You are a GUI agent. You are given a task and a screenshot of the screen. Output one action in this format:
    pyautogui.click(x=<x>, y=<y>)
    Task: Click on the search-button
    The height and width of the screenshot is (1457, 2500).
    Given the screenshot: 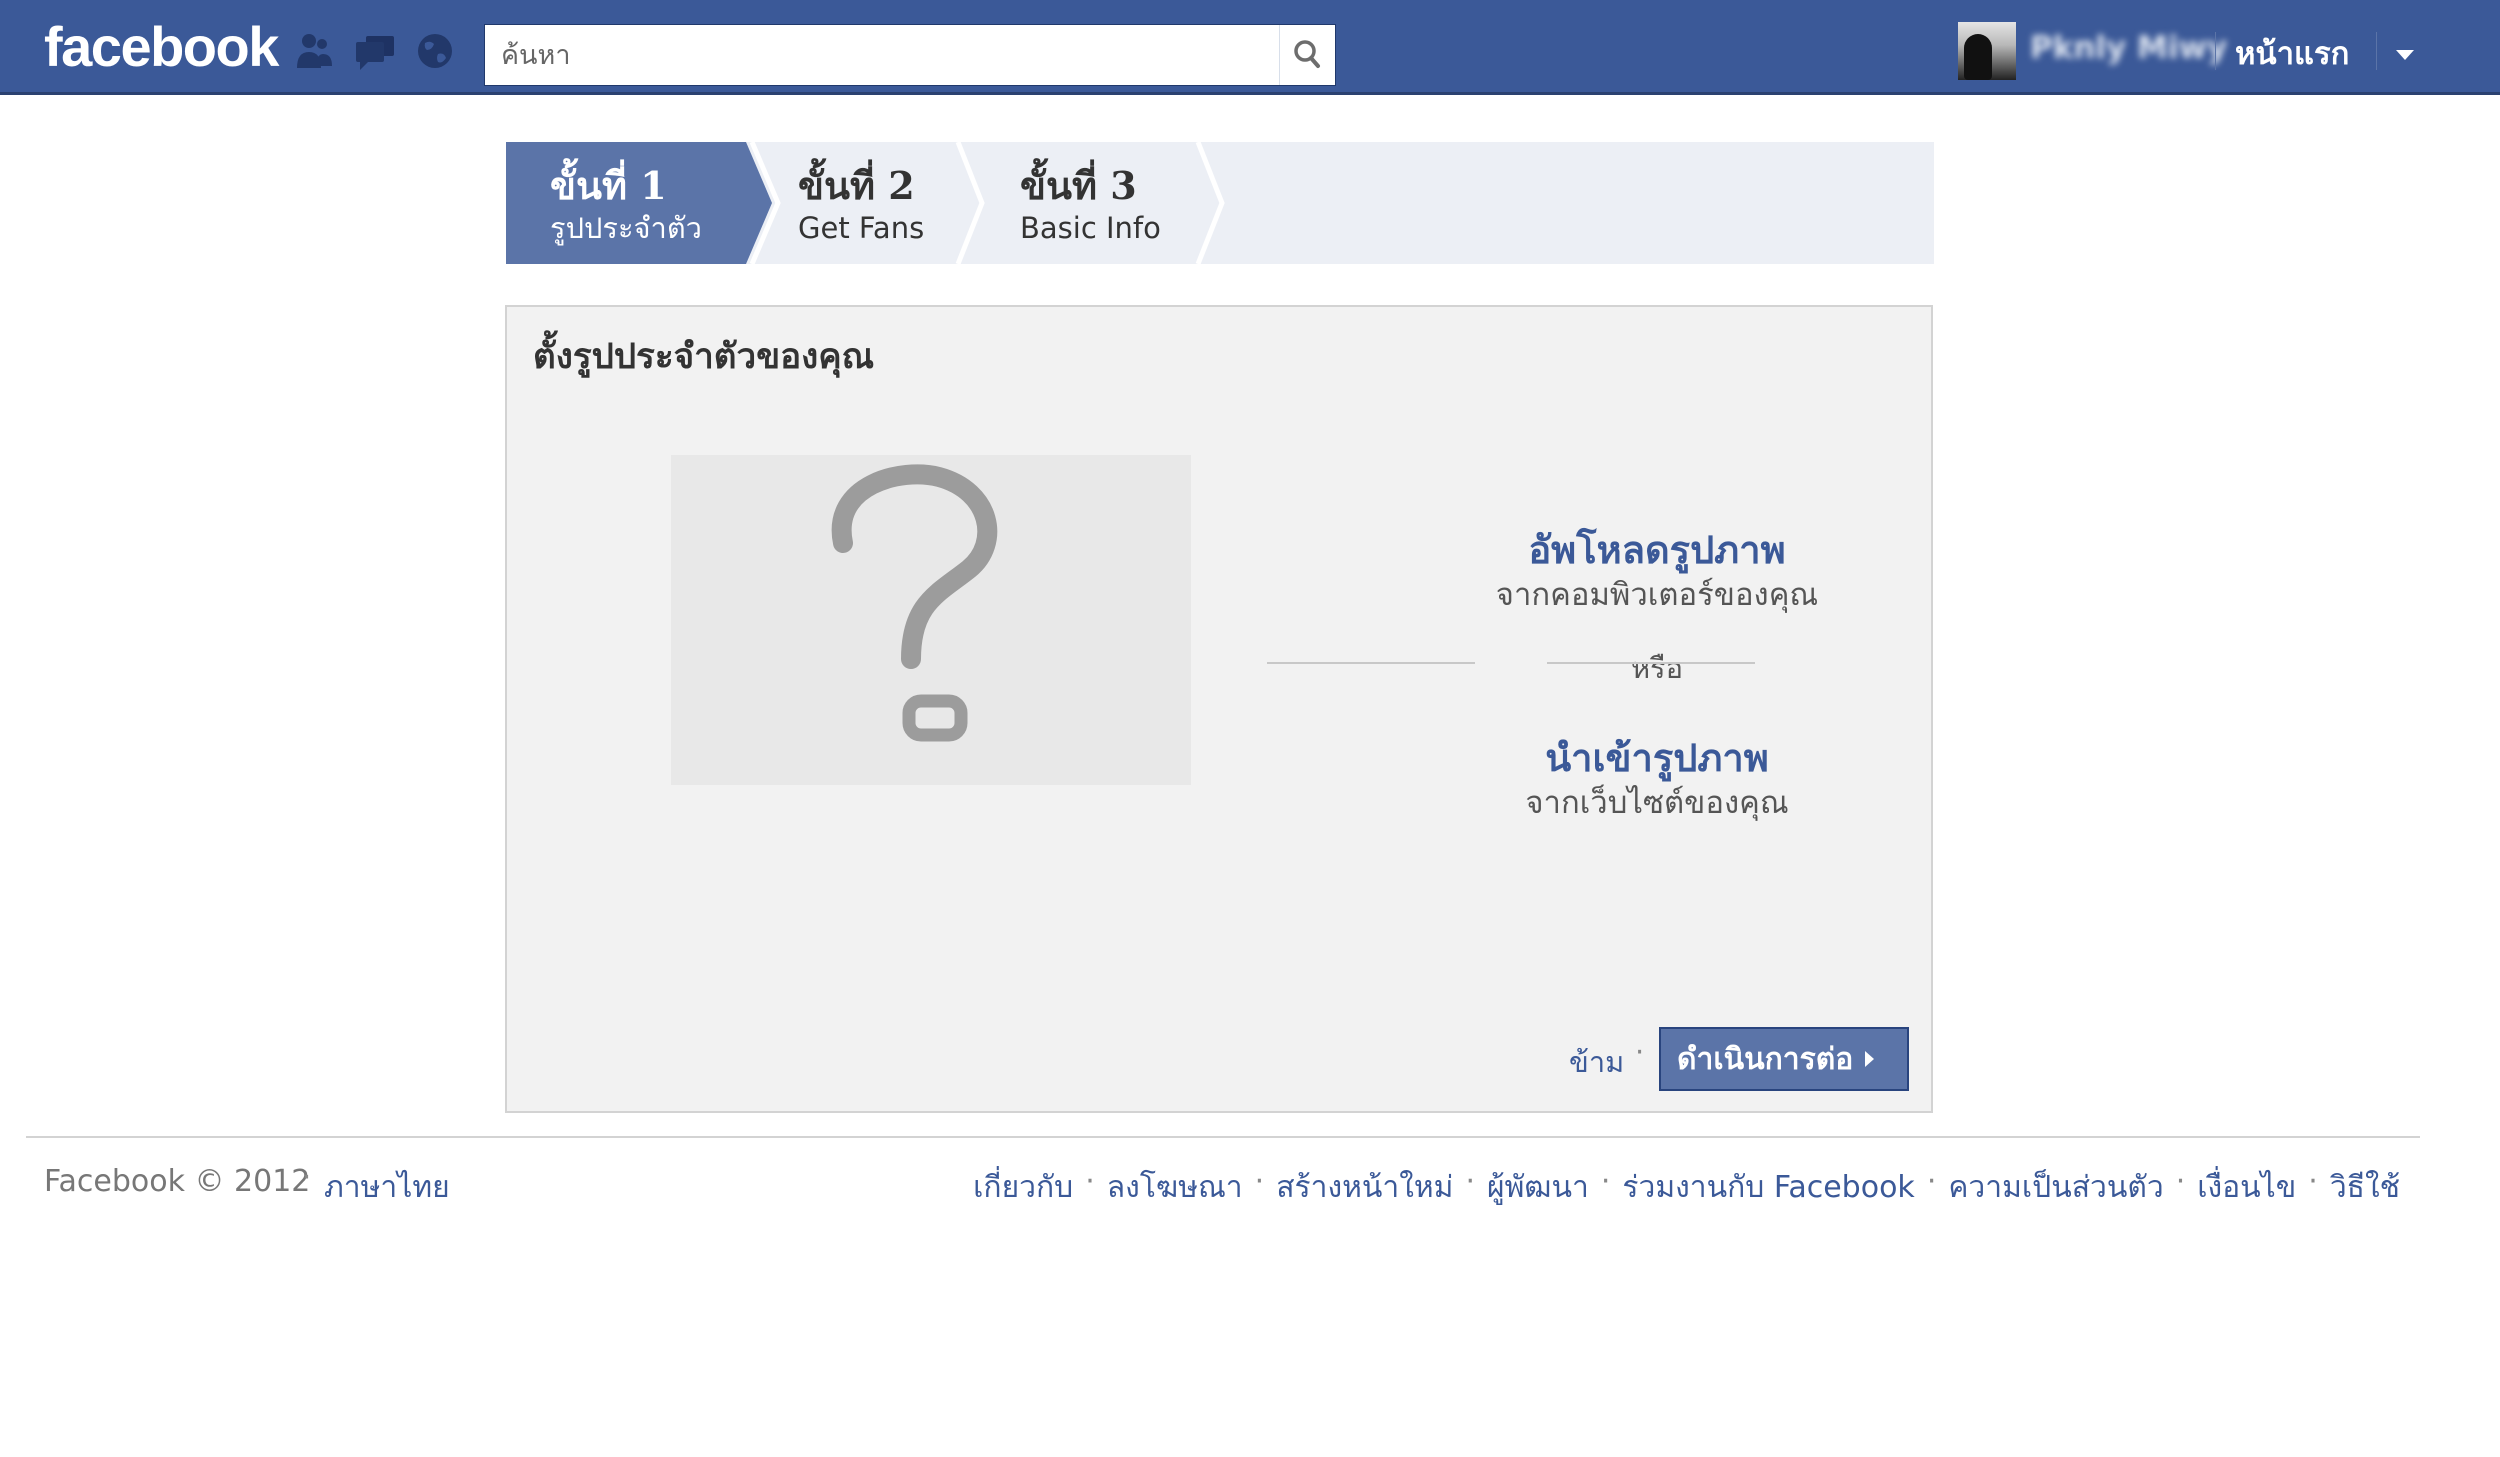 What is the action you would take?
    pyautogui.click(x=1307, y=55)
    